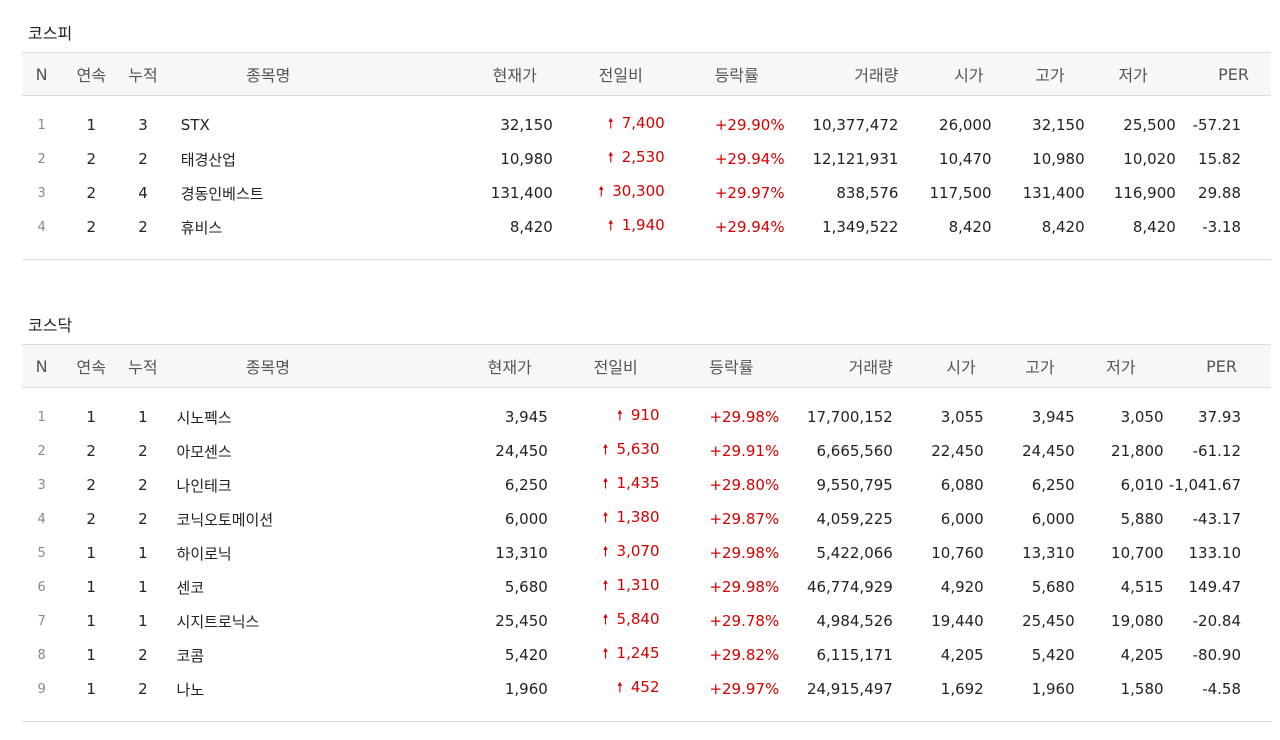 This screenshot has height=740, width=1280. Describe the element at coordinates (965, 125) in the screenshot. I see `open: 26,000` at that location.